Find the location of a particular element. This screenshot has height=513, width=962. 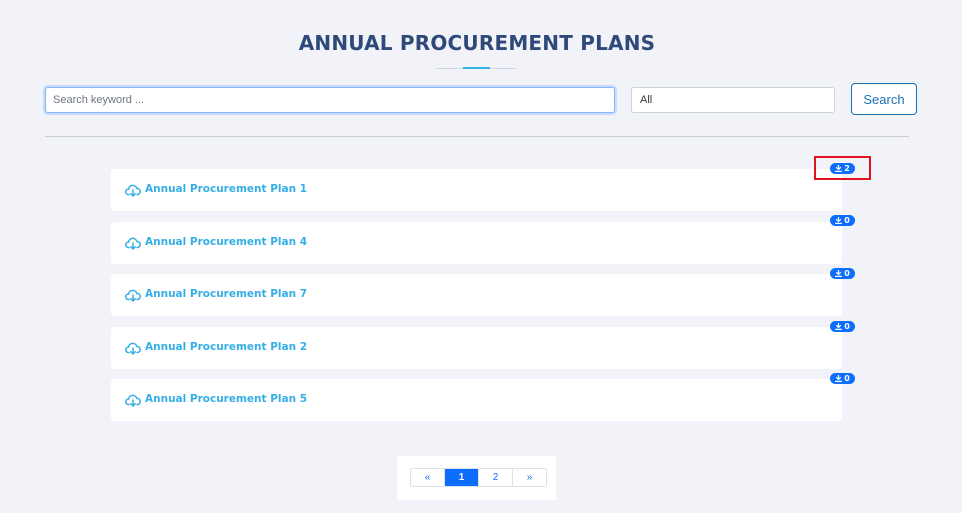

plan-item: Annual Procurement Plan 2 is located at coordinates (476, 348).